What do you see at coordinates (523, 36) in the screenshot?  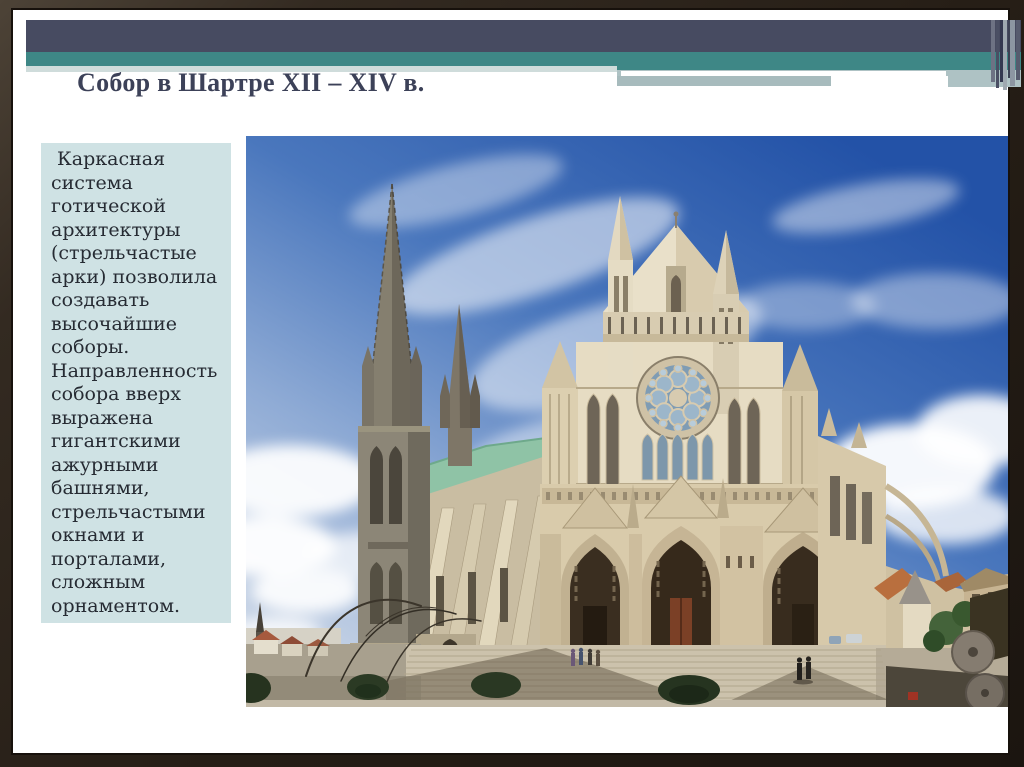 I see `header-bar-navy` at bounding box center [523, 36].